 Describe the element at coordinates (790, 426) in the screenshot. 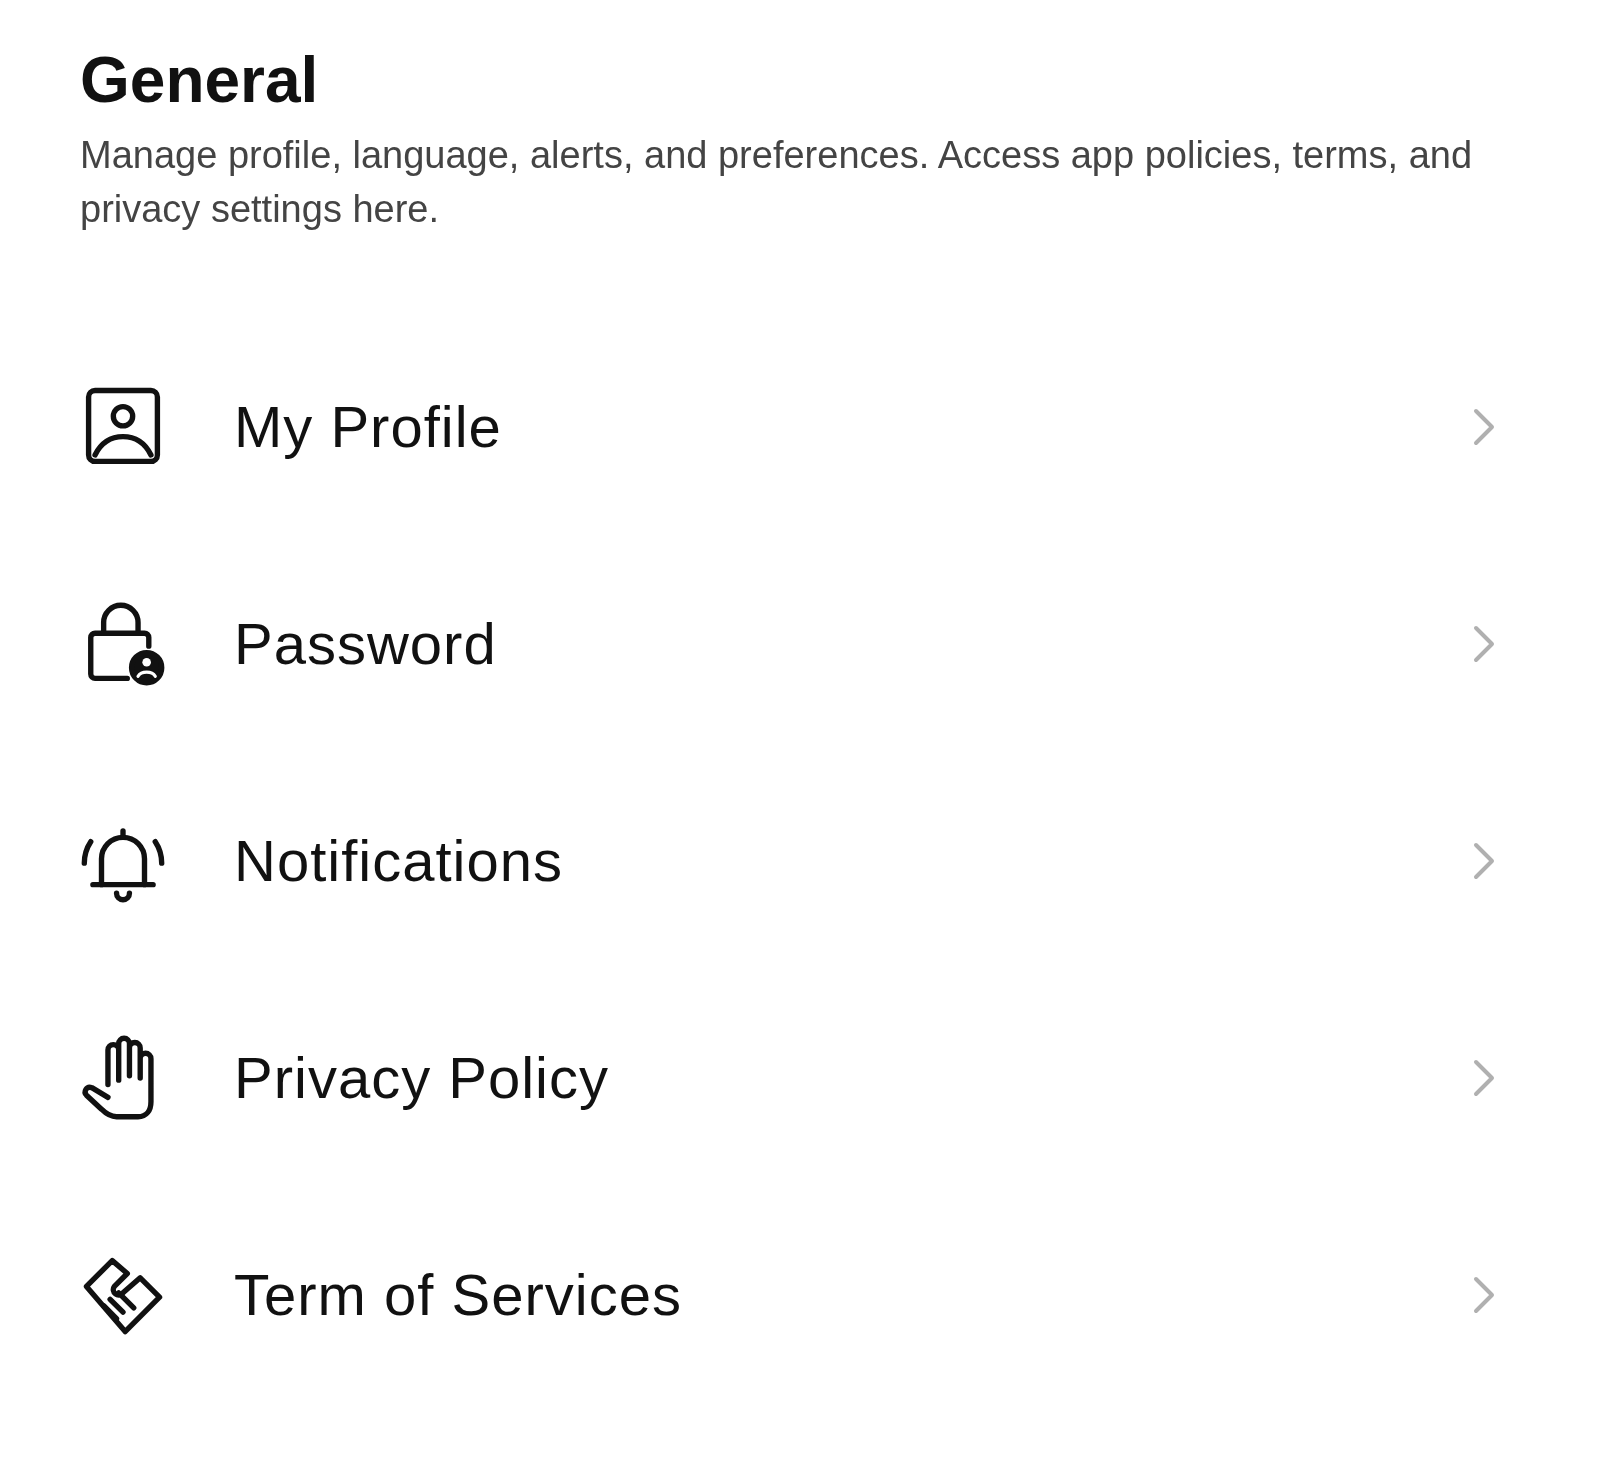

I see `settings-item: My Profile` at that location.